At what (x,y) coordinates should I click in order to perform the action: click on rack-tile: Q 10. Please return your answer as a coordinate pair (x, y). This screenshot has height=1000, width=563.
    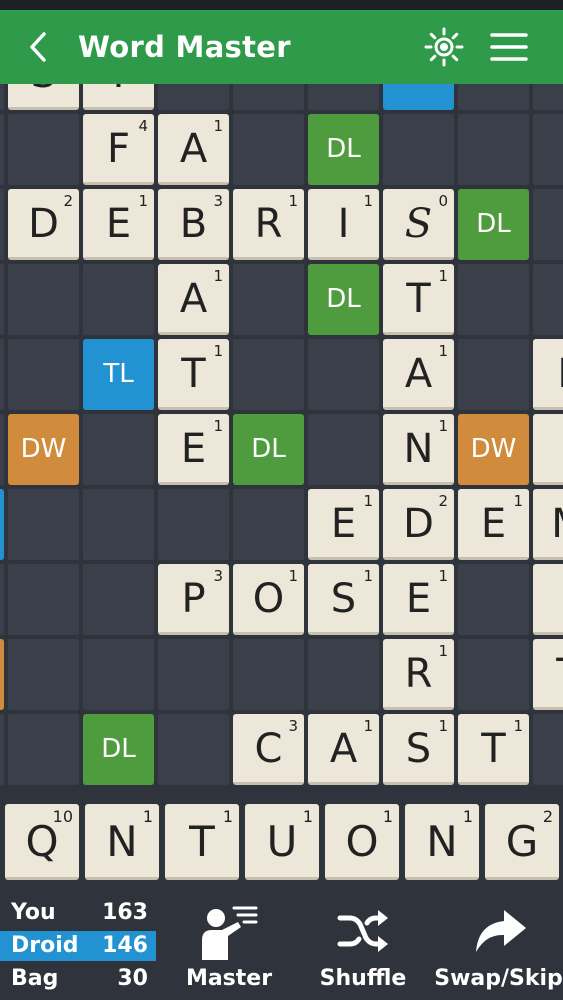
    Looking at the image, I should click on (42, 842).